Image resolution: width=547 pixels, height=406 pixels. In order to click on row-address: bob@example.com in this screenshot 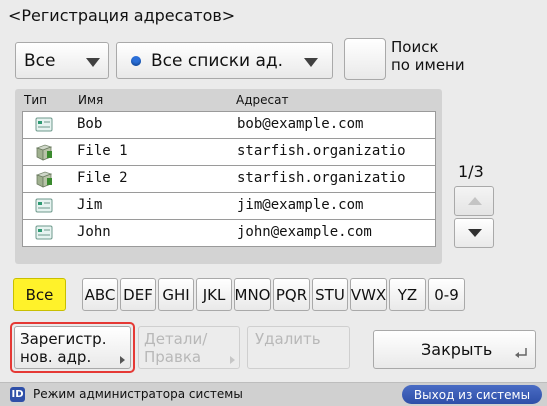, I will do `click(300, 124)`.